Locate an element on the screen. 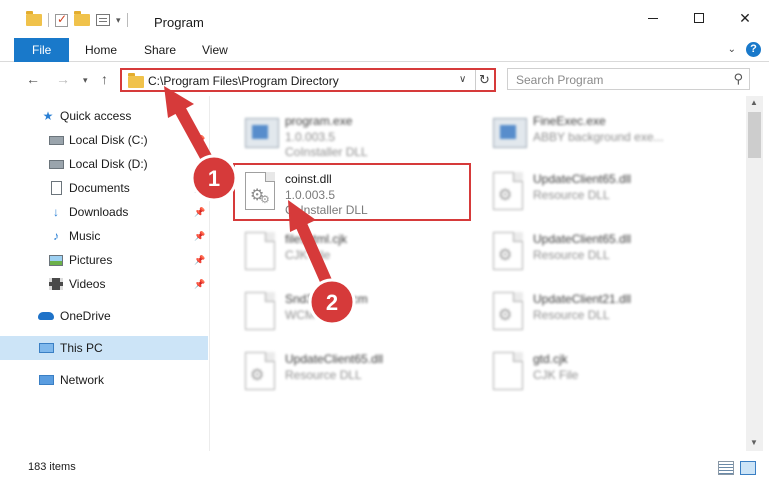 Image resolution: width=769 pixels, height=496 pixels. vertical-scrollbar: ▲ ▼ is located at coordinates (754, 273).